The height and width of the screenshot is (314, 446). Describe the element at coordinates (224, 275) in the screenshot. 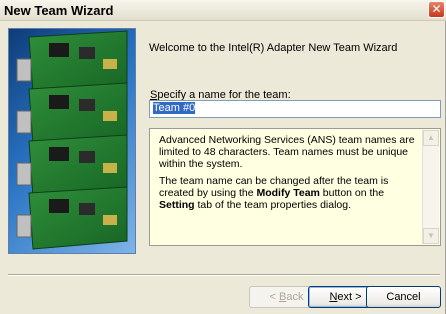

I see `footer-separator` at that location.